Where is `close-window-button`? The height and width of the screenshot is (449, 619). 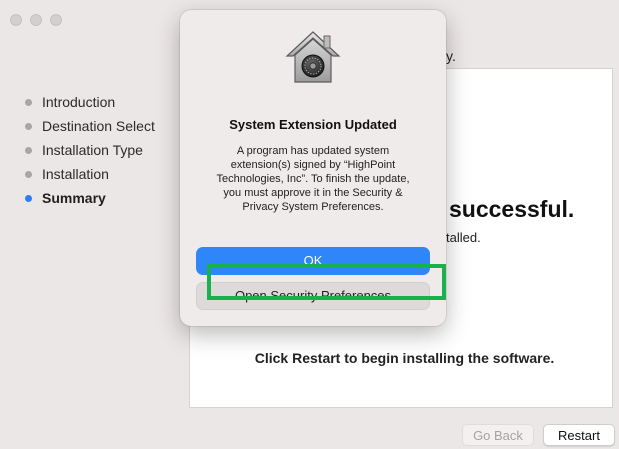
close-window-button is located at coordinates (16, 20).